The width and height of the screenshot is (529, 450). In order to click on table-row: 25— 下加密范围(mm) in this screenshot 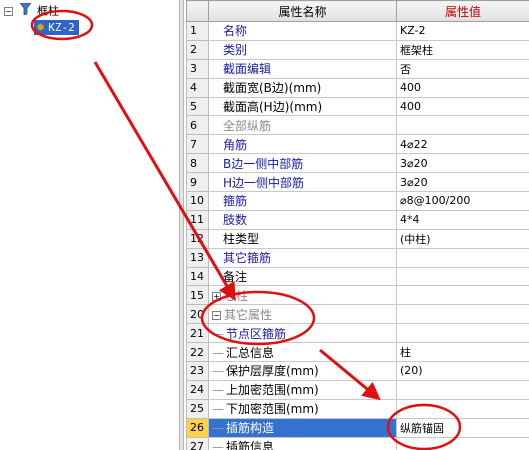, I will do `click(357, 408)`.